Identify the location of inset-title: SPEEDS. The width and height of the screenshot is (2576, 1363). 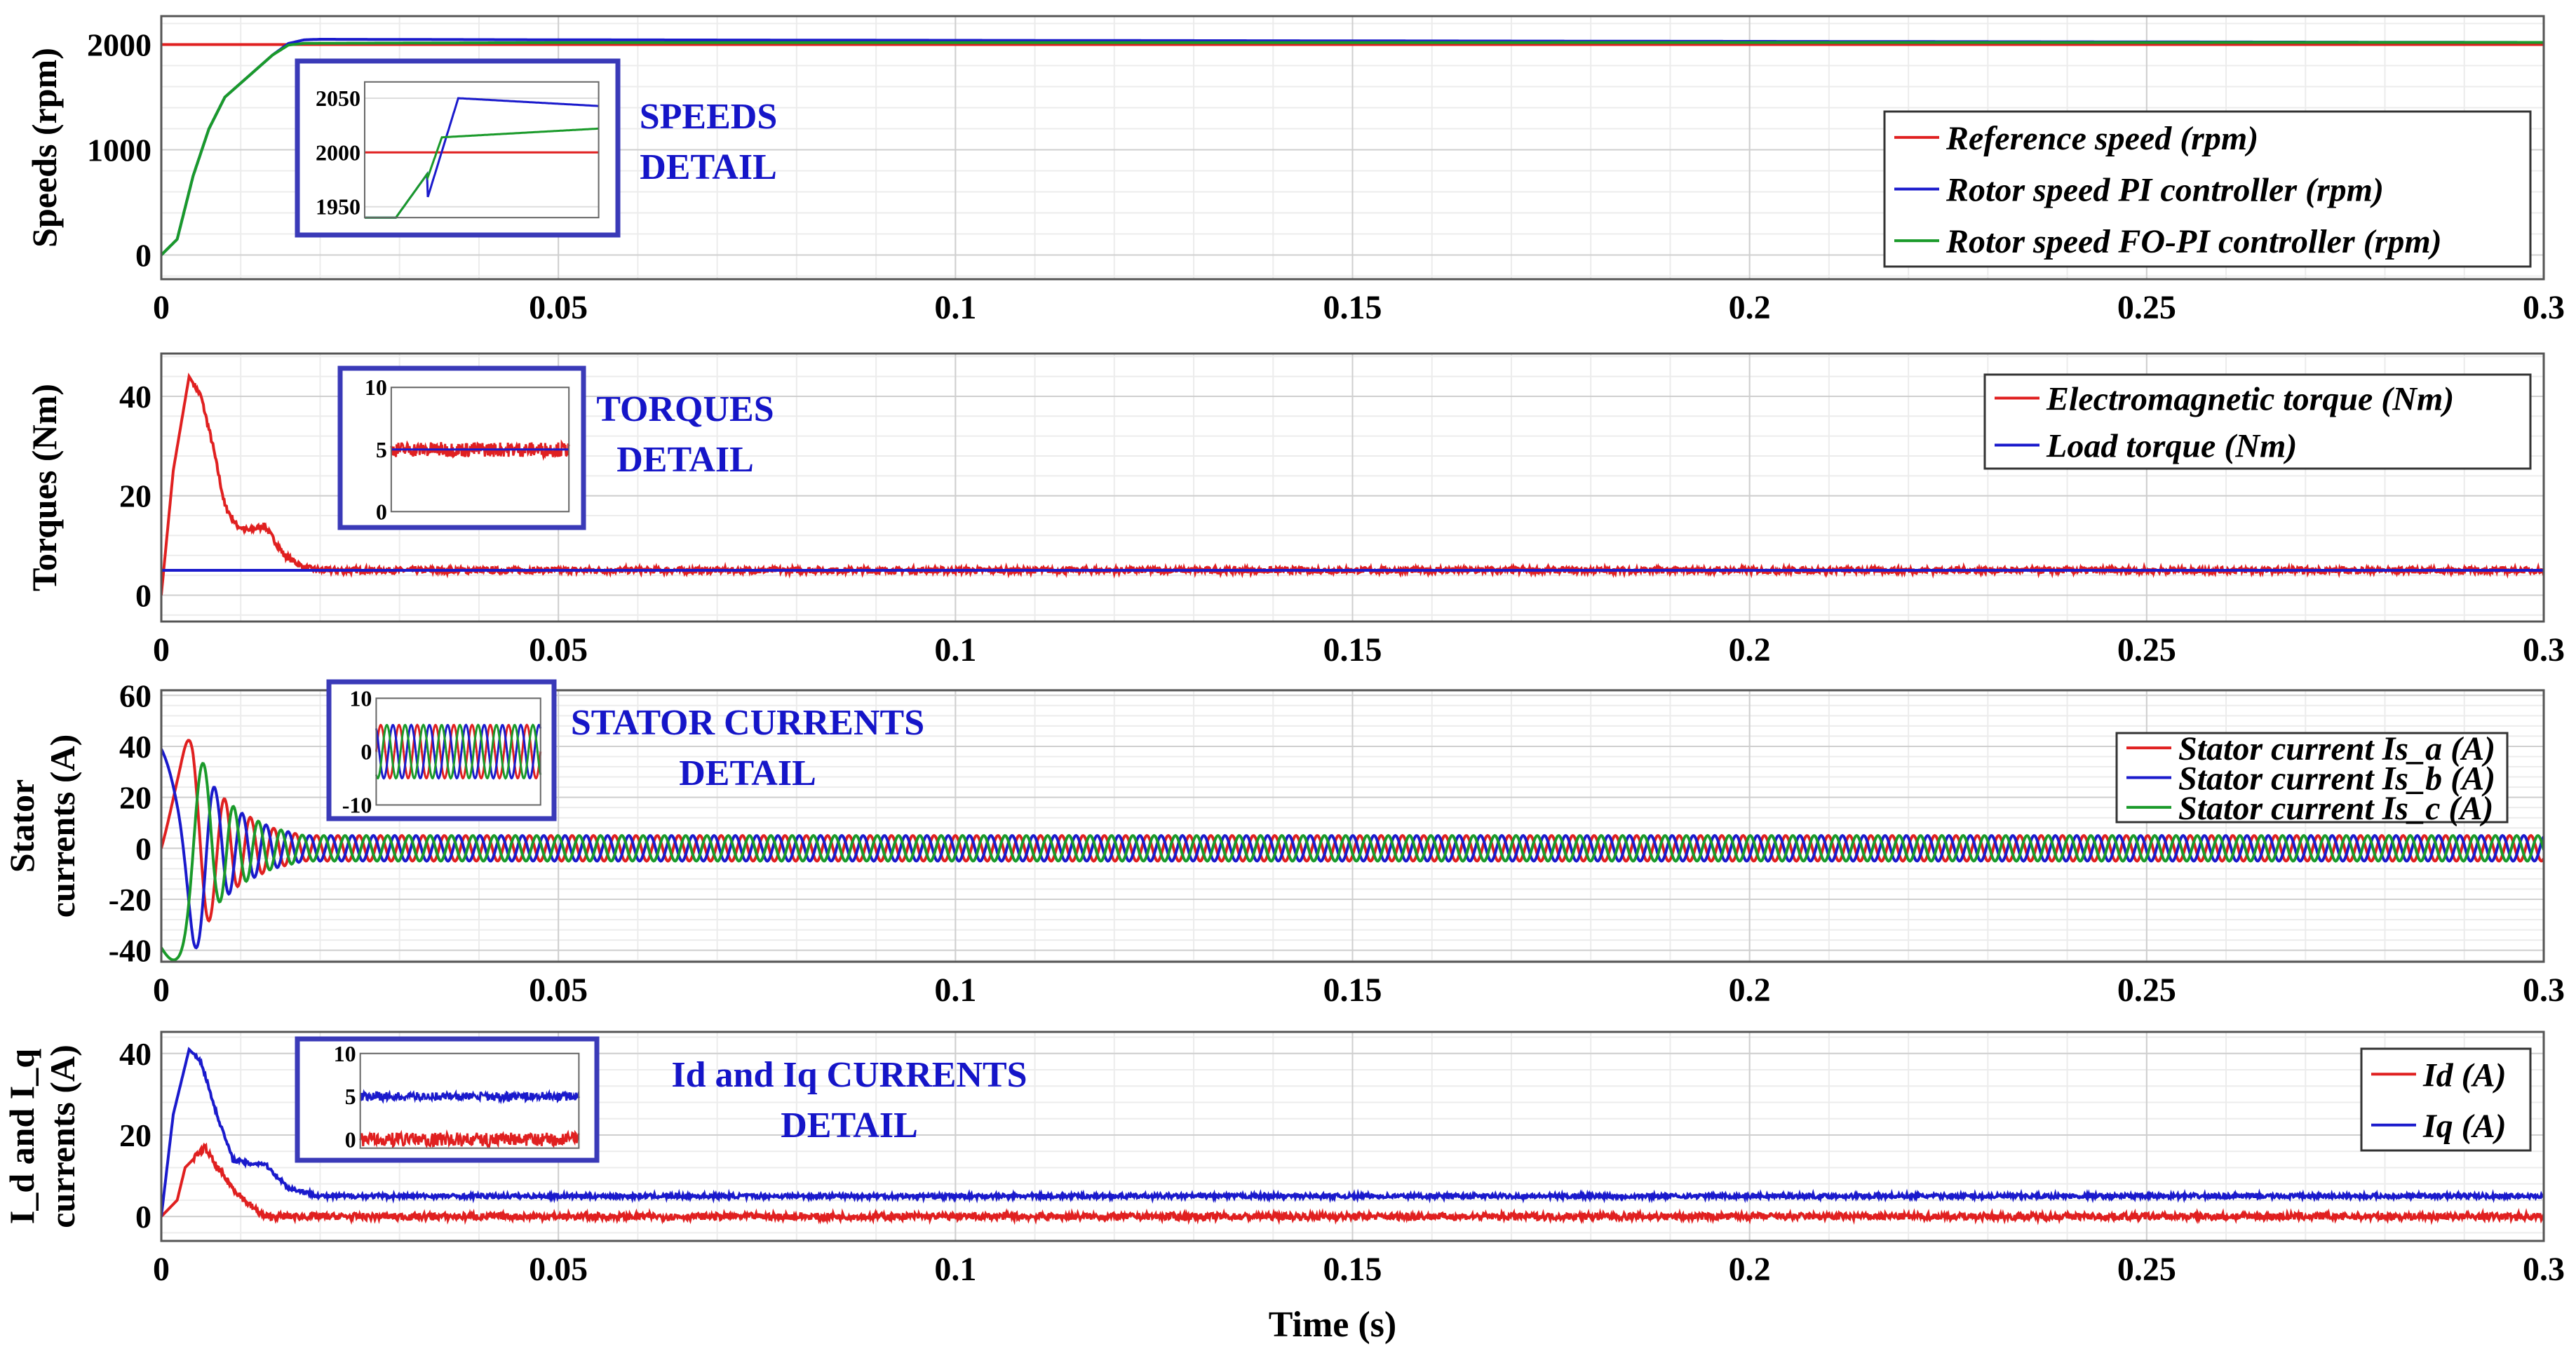
(709, 117).